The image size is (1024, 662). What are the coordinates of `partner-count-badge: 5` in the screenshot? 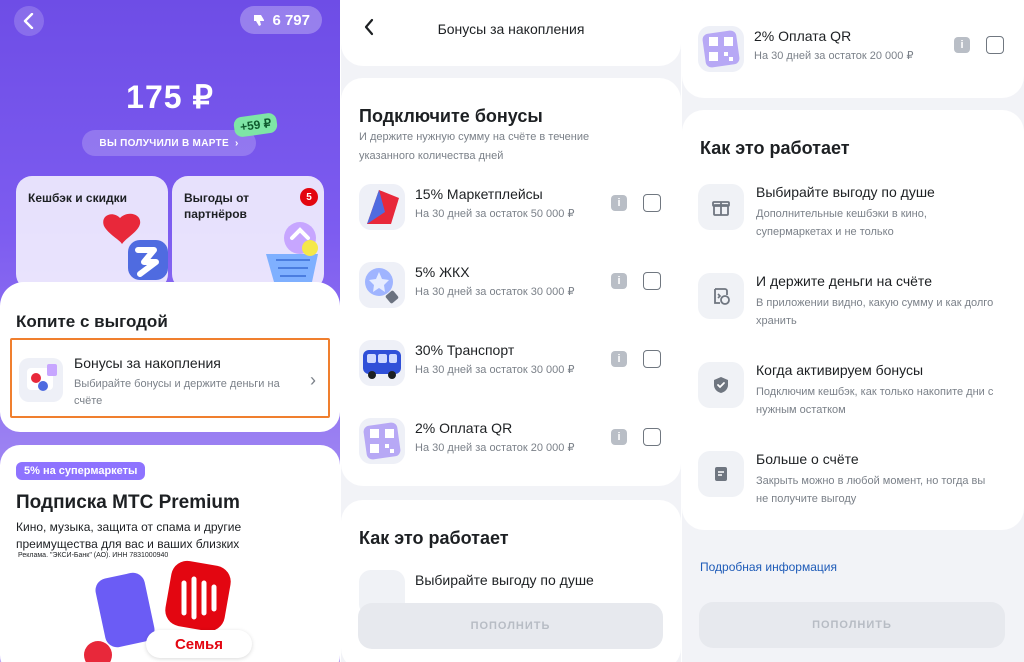 It's located at (309, 197).